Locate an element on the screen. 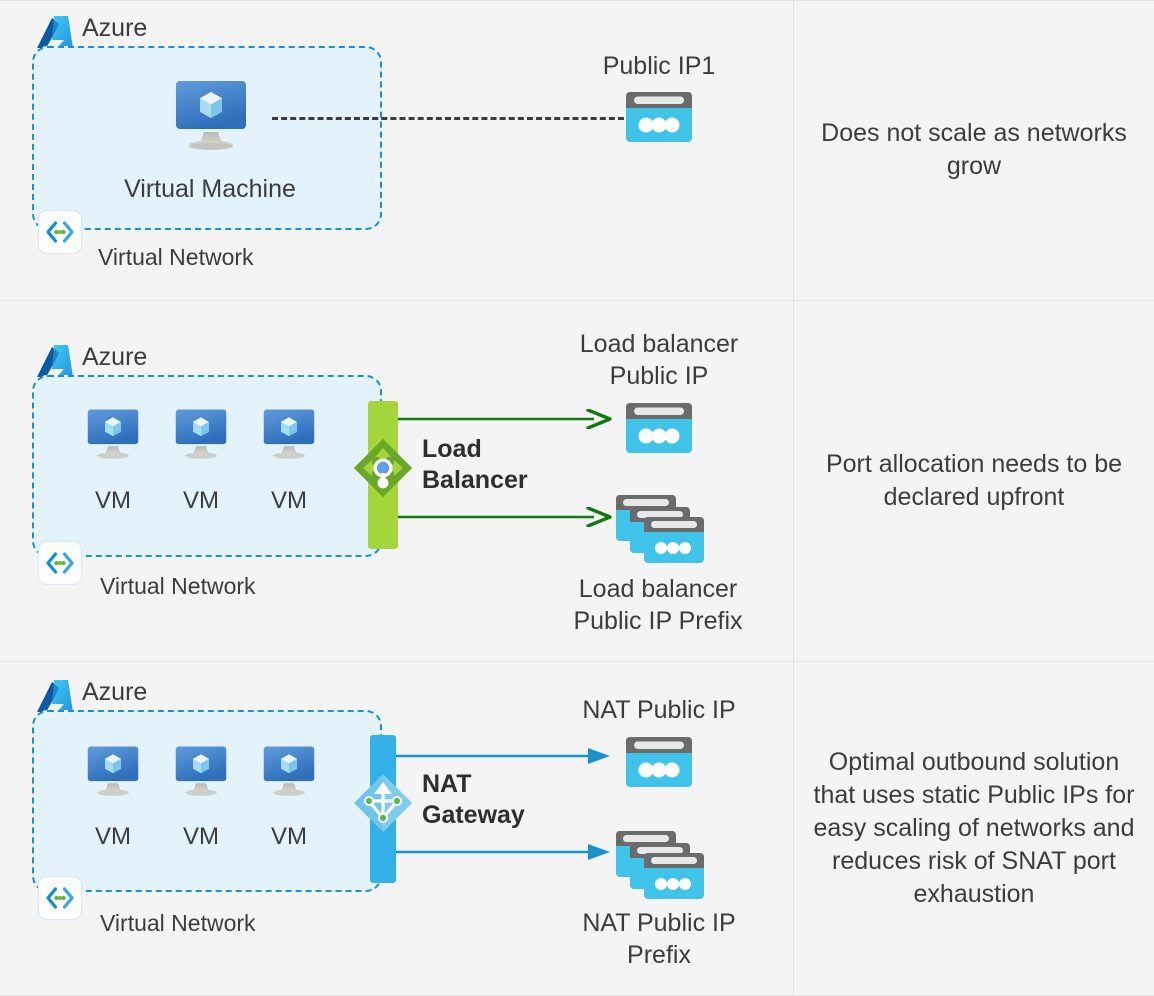 Image resolution: width=1154 pixels, height=996 pixels. load-balancer-label: Load Balancer is located at coordinates (475, 465).